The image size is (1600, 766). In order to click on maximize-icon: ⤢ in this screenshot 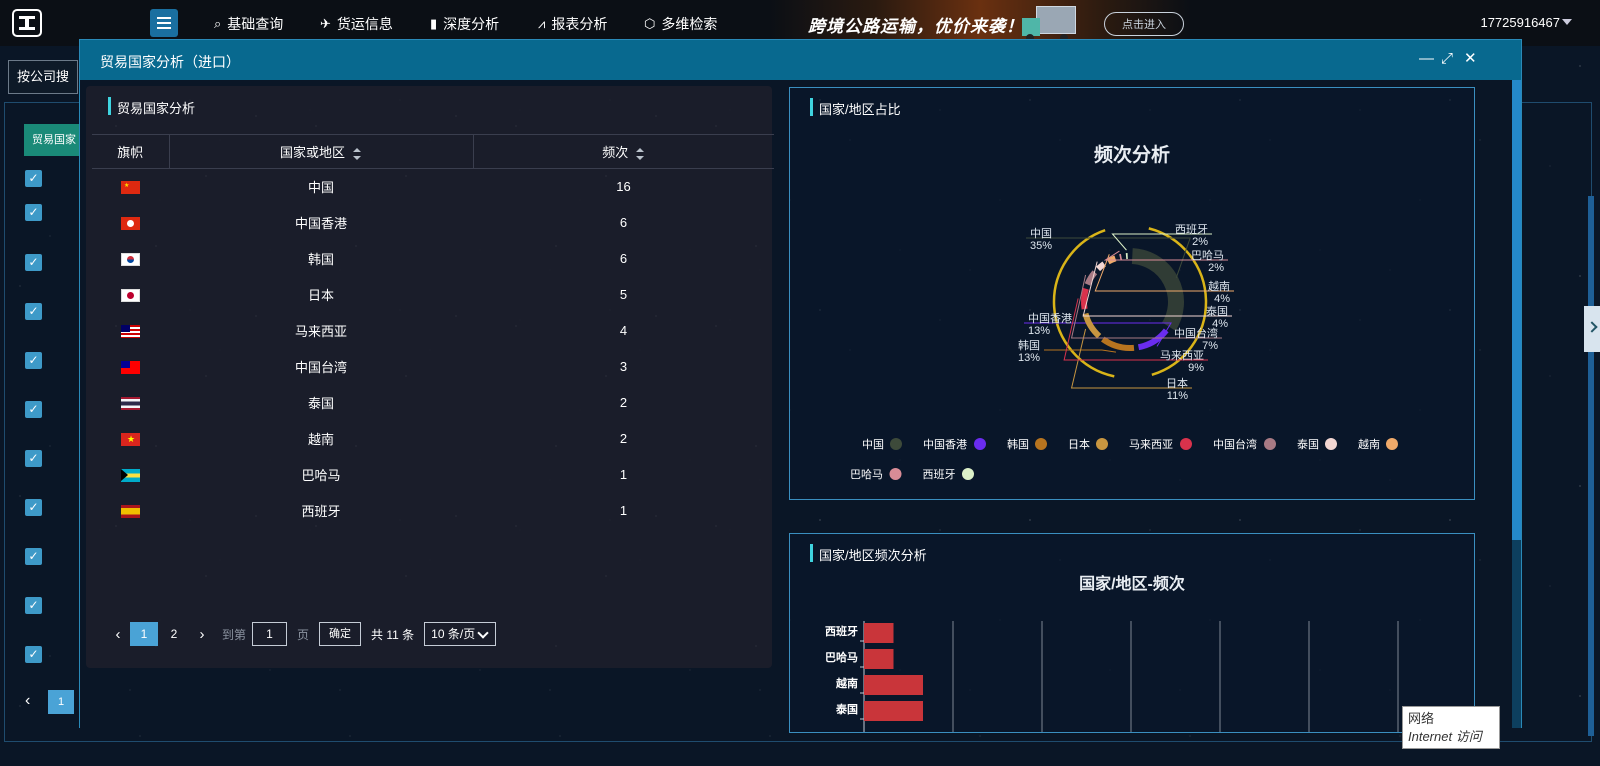, I will do `click(1447, 59)`.